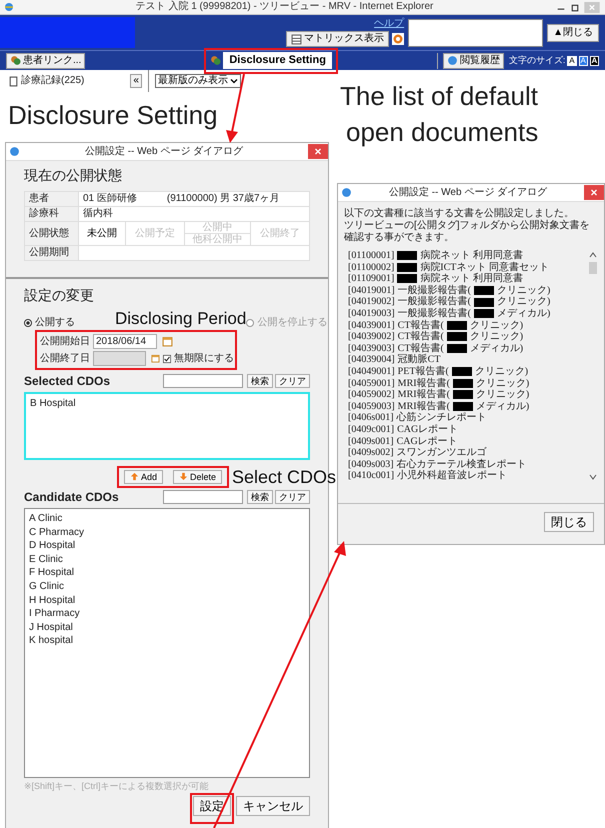 The width and height of the screenshot is (605, 828). I want to click on document-code: [0409s001], so click(371, 442).